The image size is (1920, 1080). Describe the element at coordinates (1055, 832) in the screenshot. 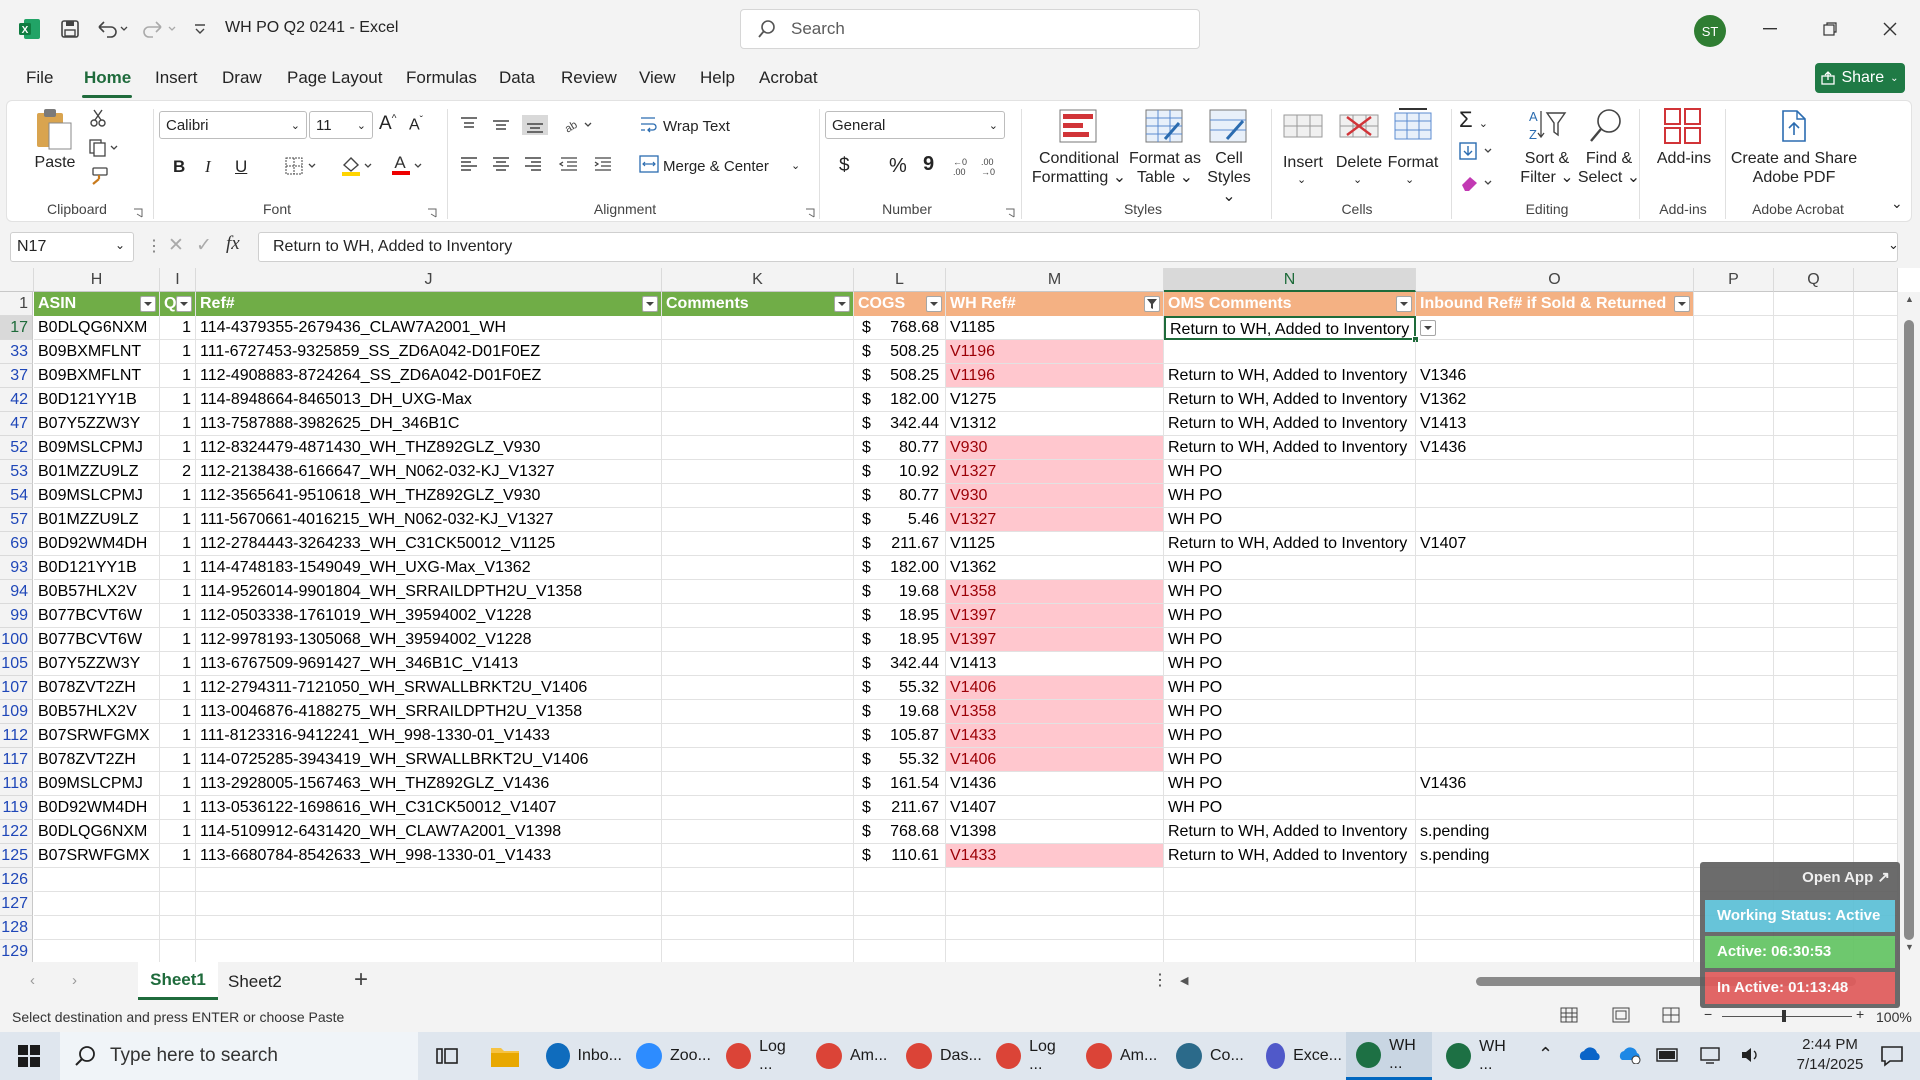

I see `cell-wh-ref: V1398` at that location.